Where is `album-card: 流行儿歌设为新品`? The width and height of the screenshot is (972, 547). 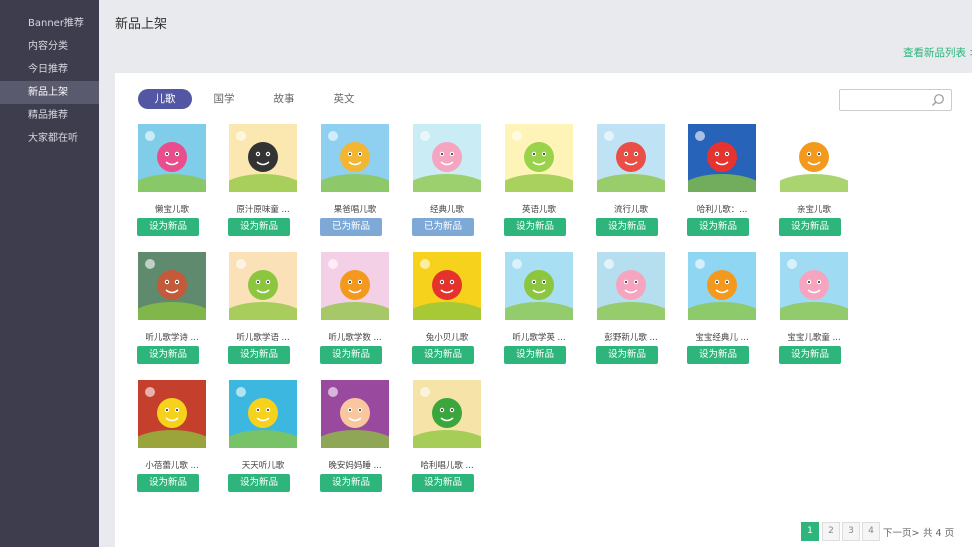 album-card: 流行儿歌设为新品 is located at coordinates (631, 180).